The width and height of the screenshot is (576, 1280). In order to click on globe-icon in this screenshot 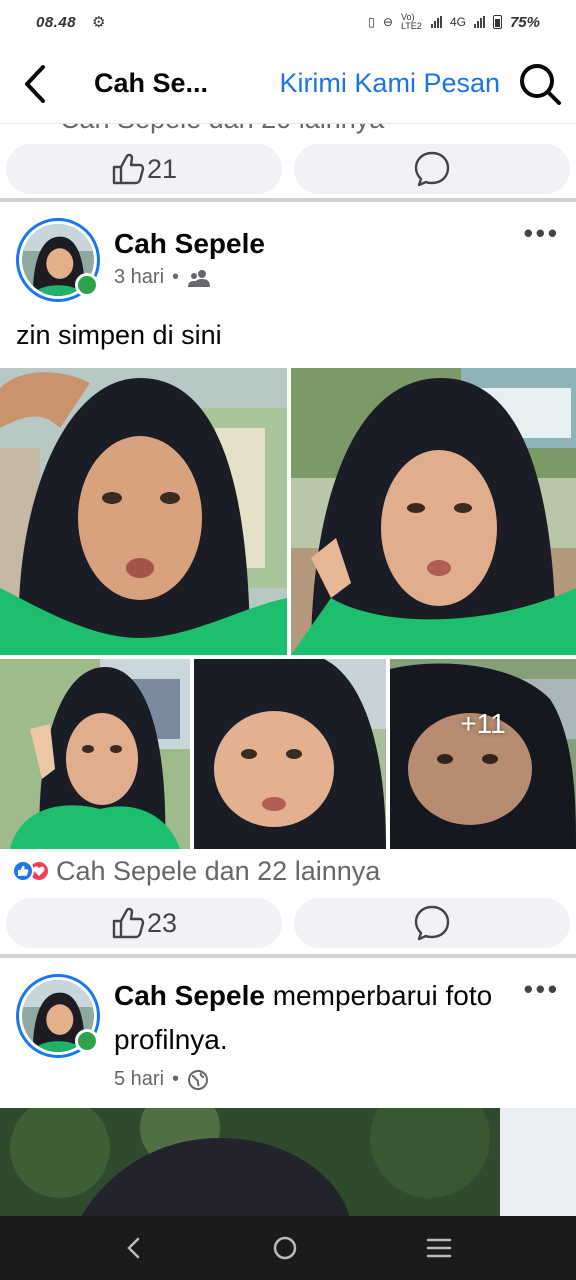, I will do `click(198, 1079)`.